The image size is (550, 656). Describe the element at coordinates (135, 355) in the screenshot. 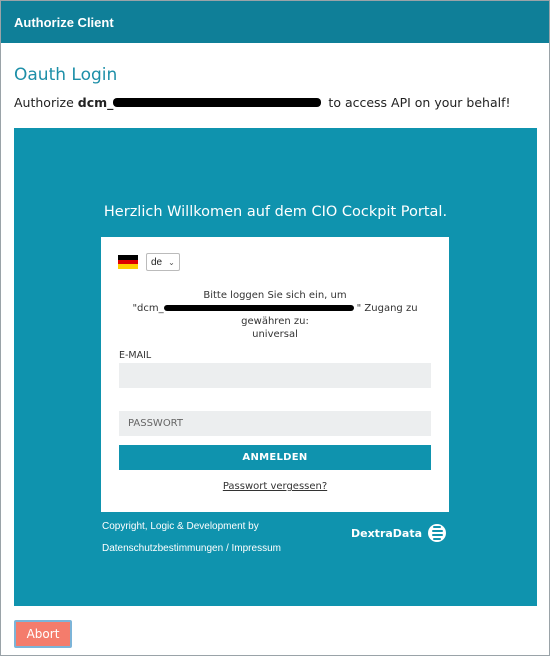

I see `email-label: E-MAIL` at that location.